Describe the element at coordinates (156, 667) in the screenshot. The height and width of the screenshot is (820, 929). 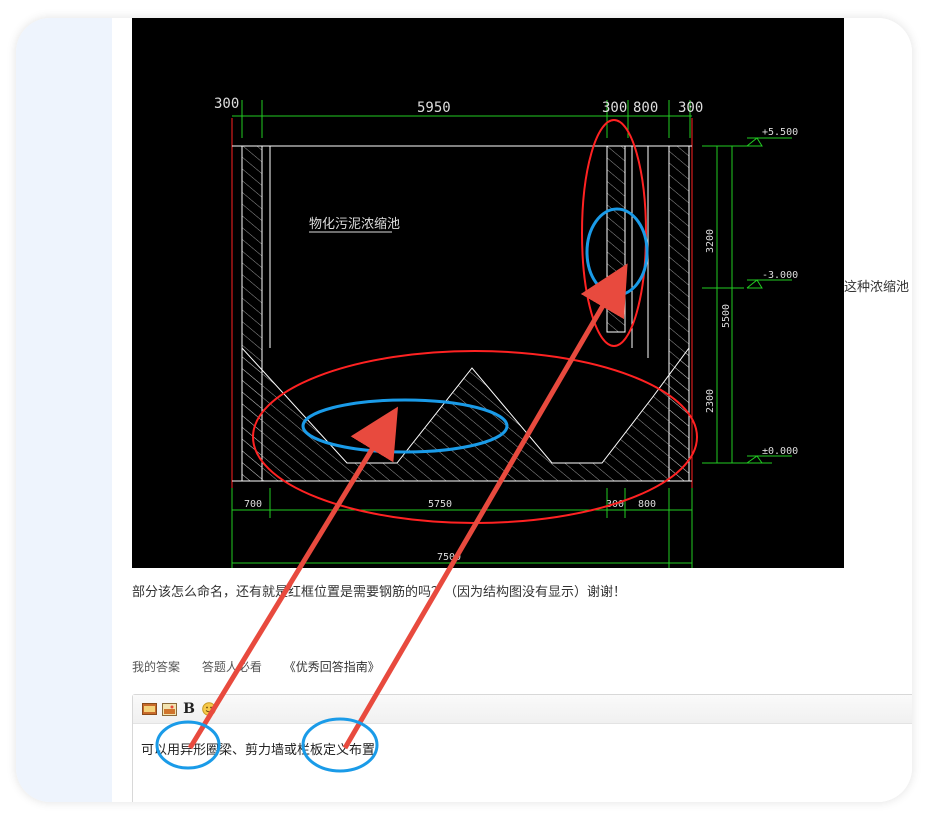
I see `my-answer-label: 我的答案` at that location.